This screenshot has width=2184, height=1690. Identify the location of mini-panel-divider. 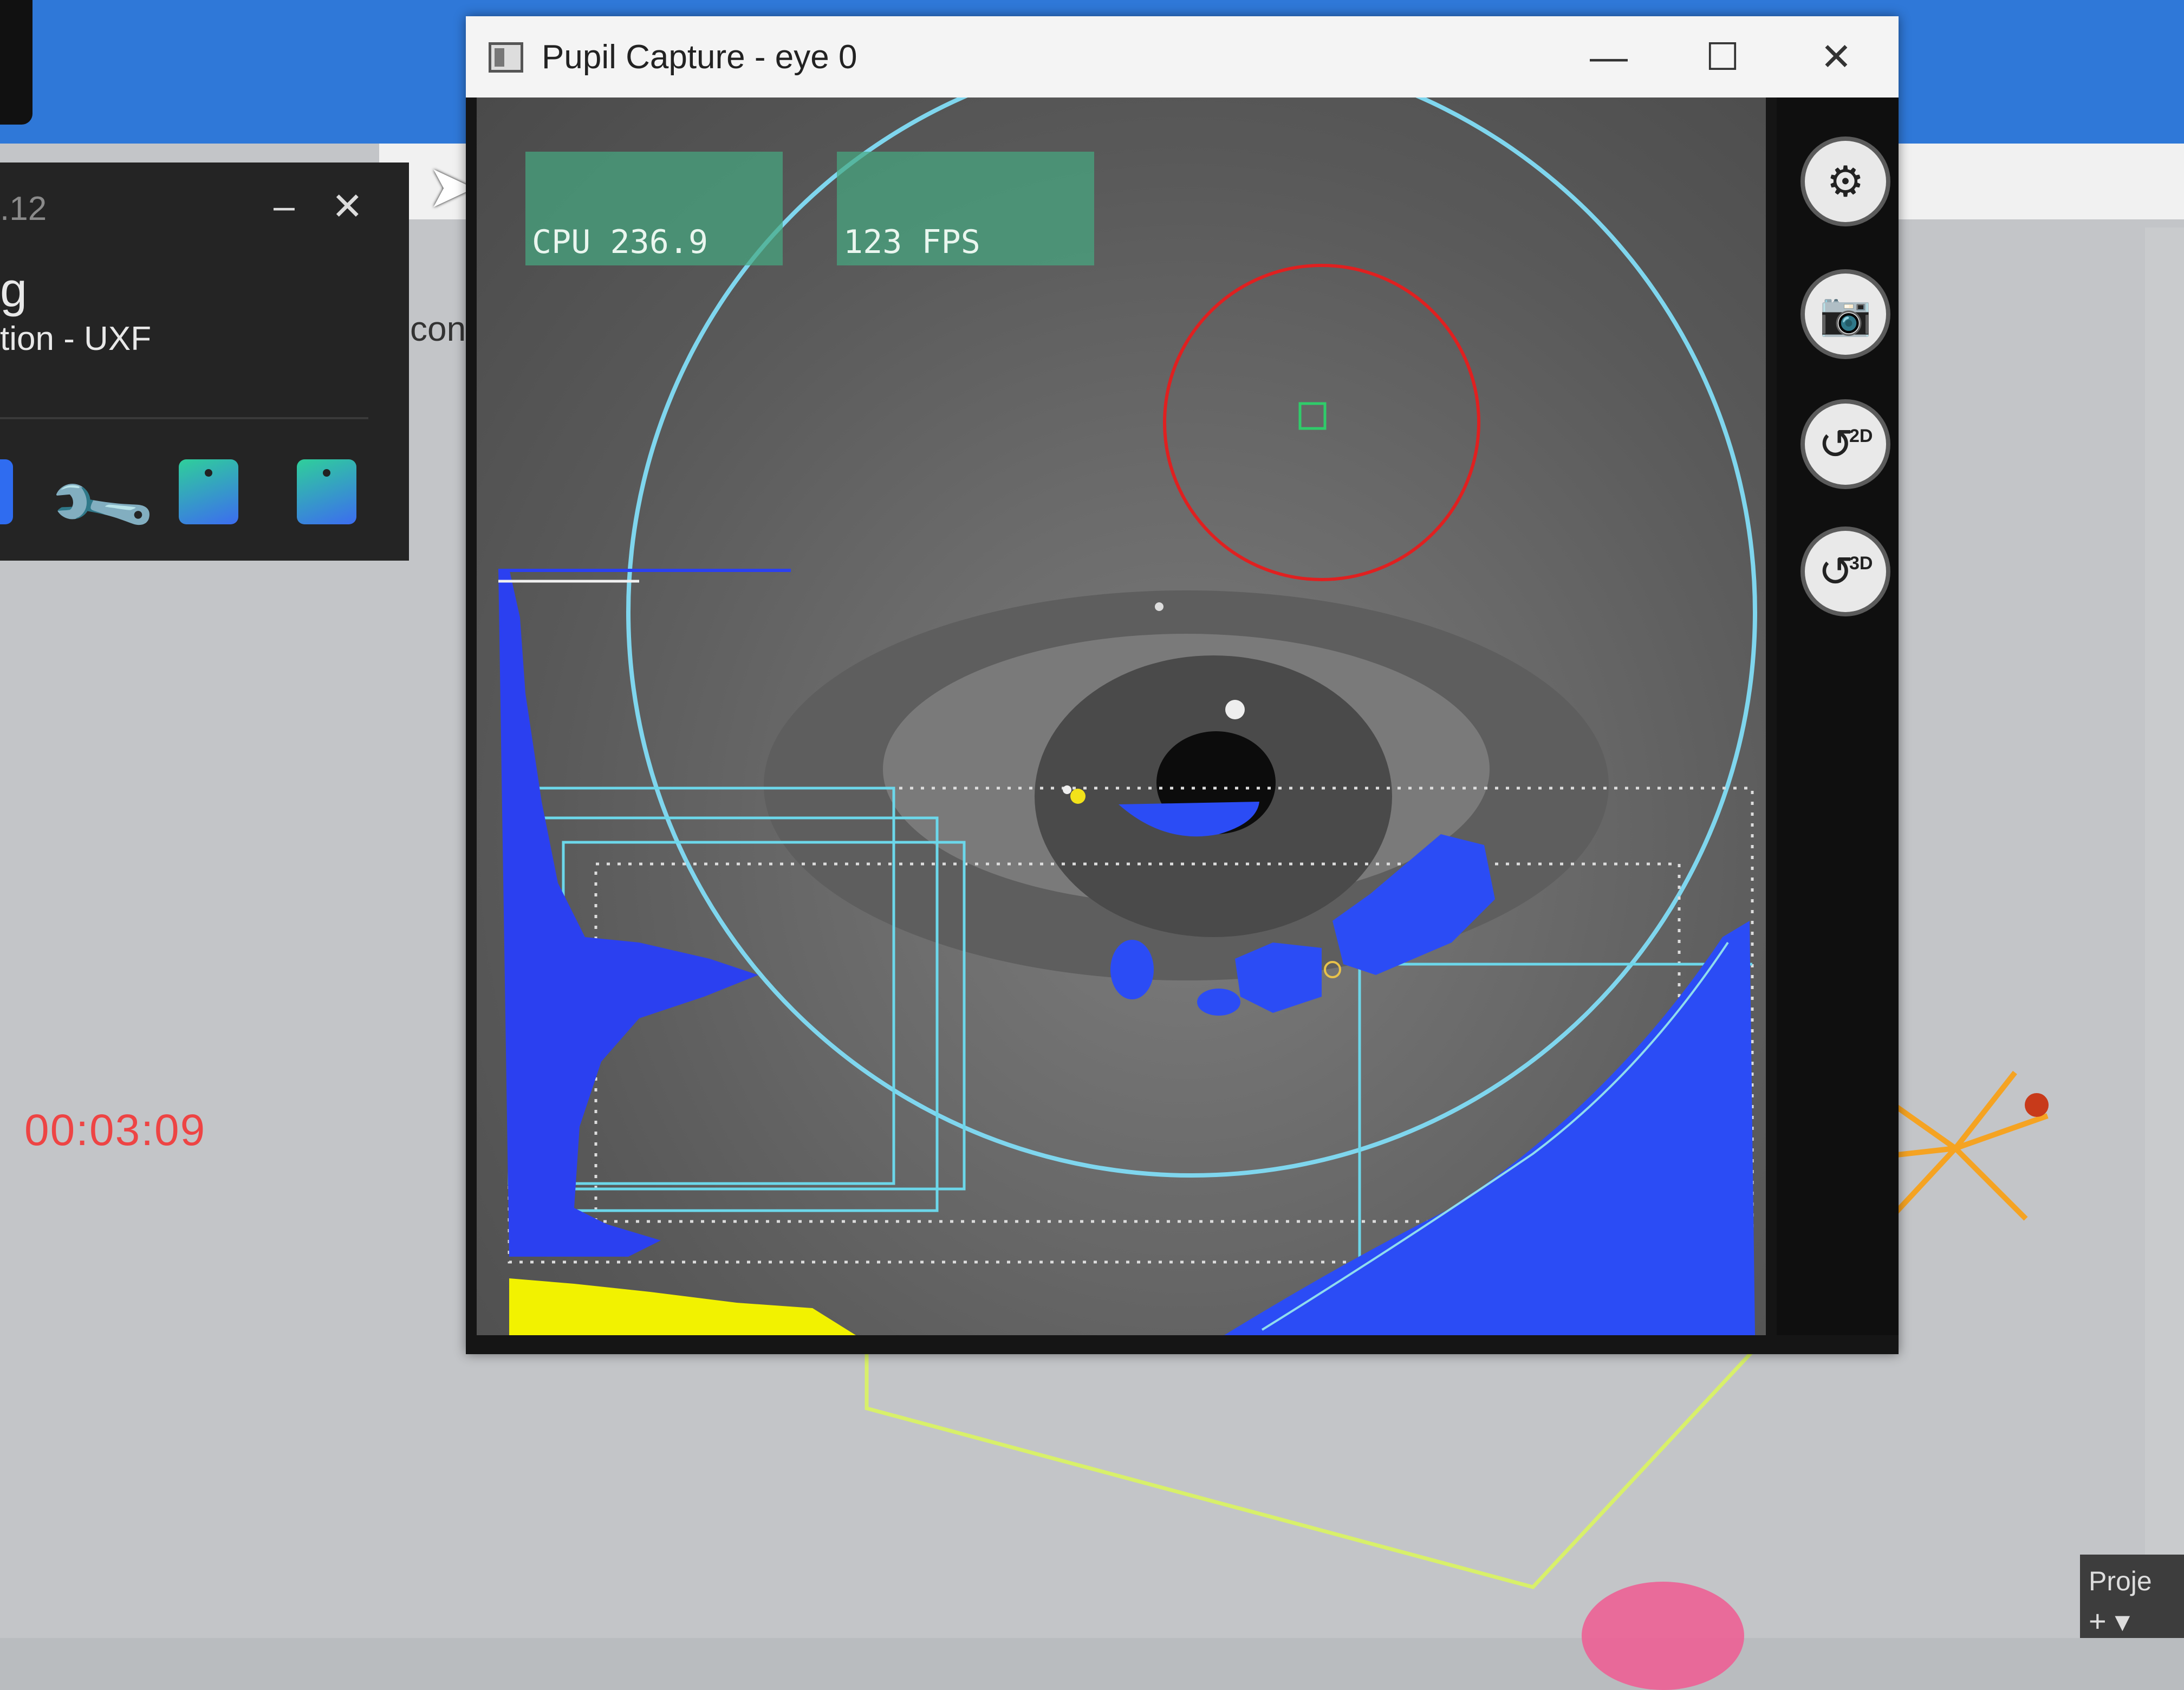
(184, 418).